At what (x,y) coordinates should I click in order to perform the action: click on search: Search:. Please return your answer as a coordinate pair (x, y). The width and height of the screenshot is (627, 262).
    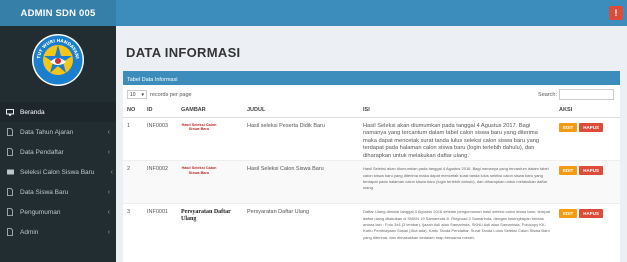
    Looking at the image, I should click on (576, 94).